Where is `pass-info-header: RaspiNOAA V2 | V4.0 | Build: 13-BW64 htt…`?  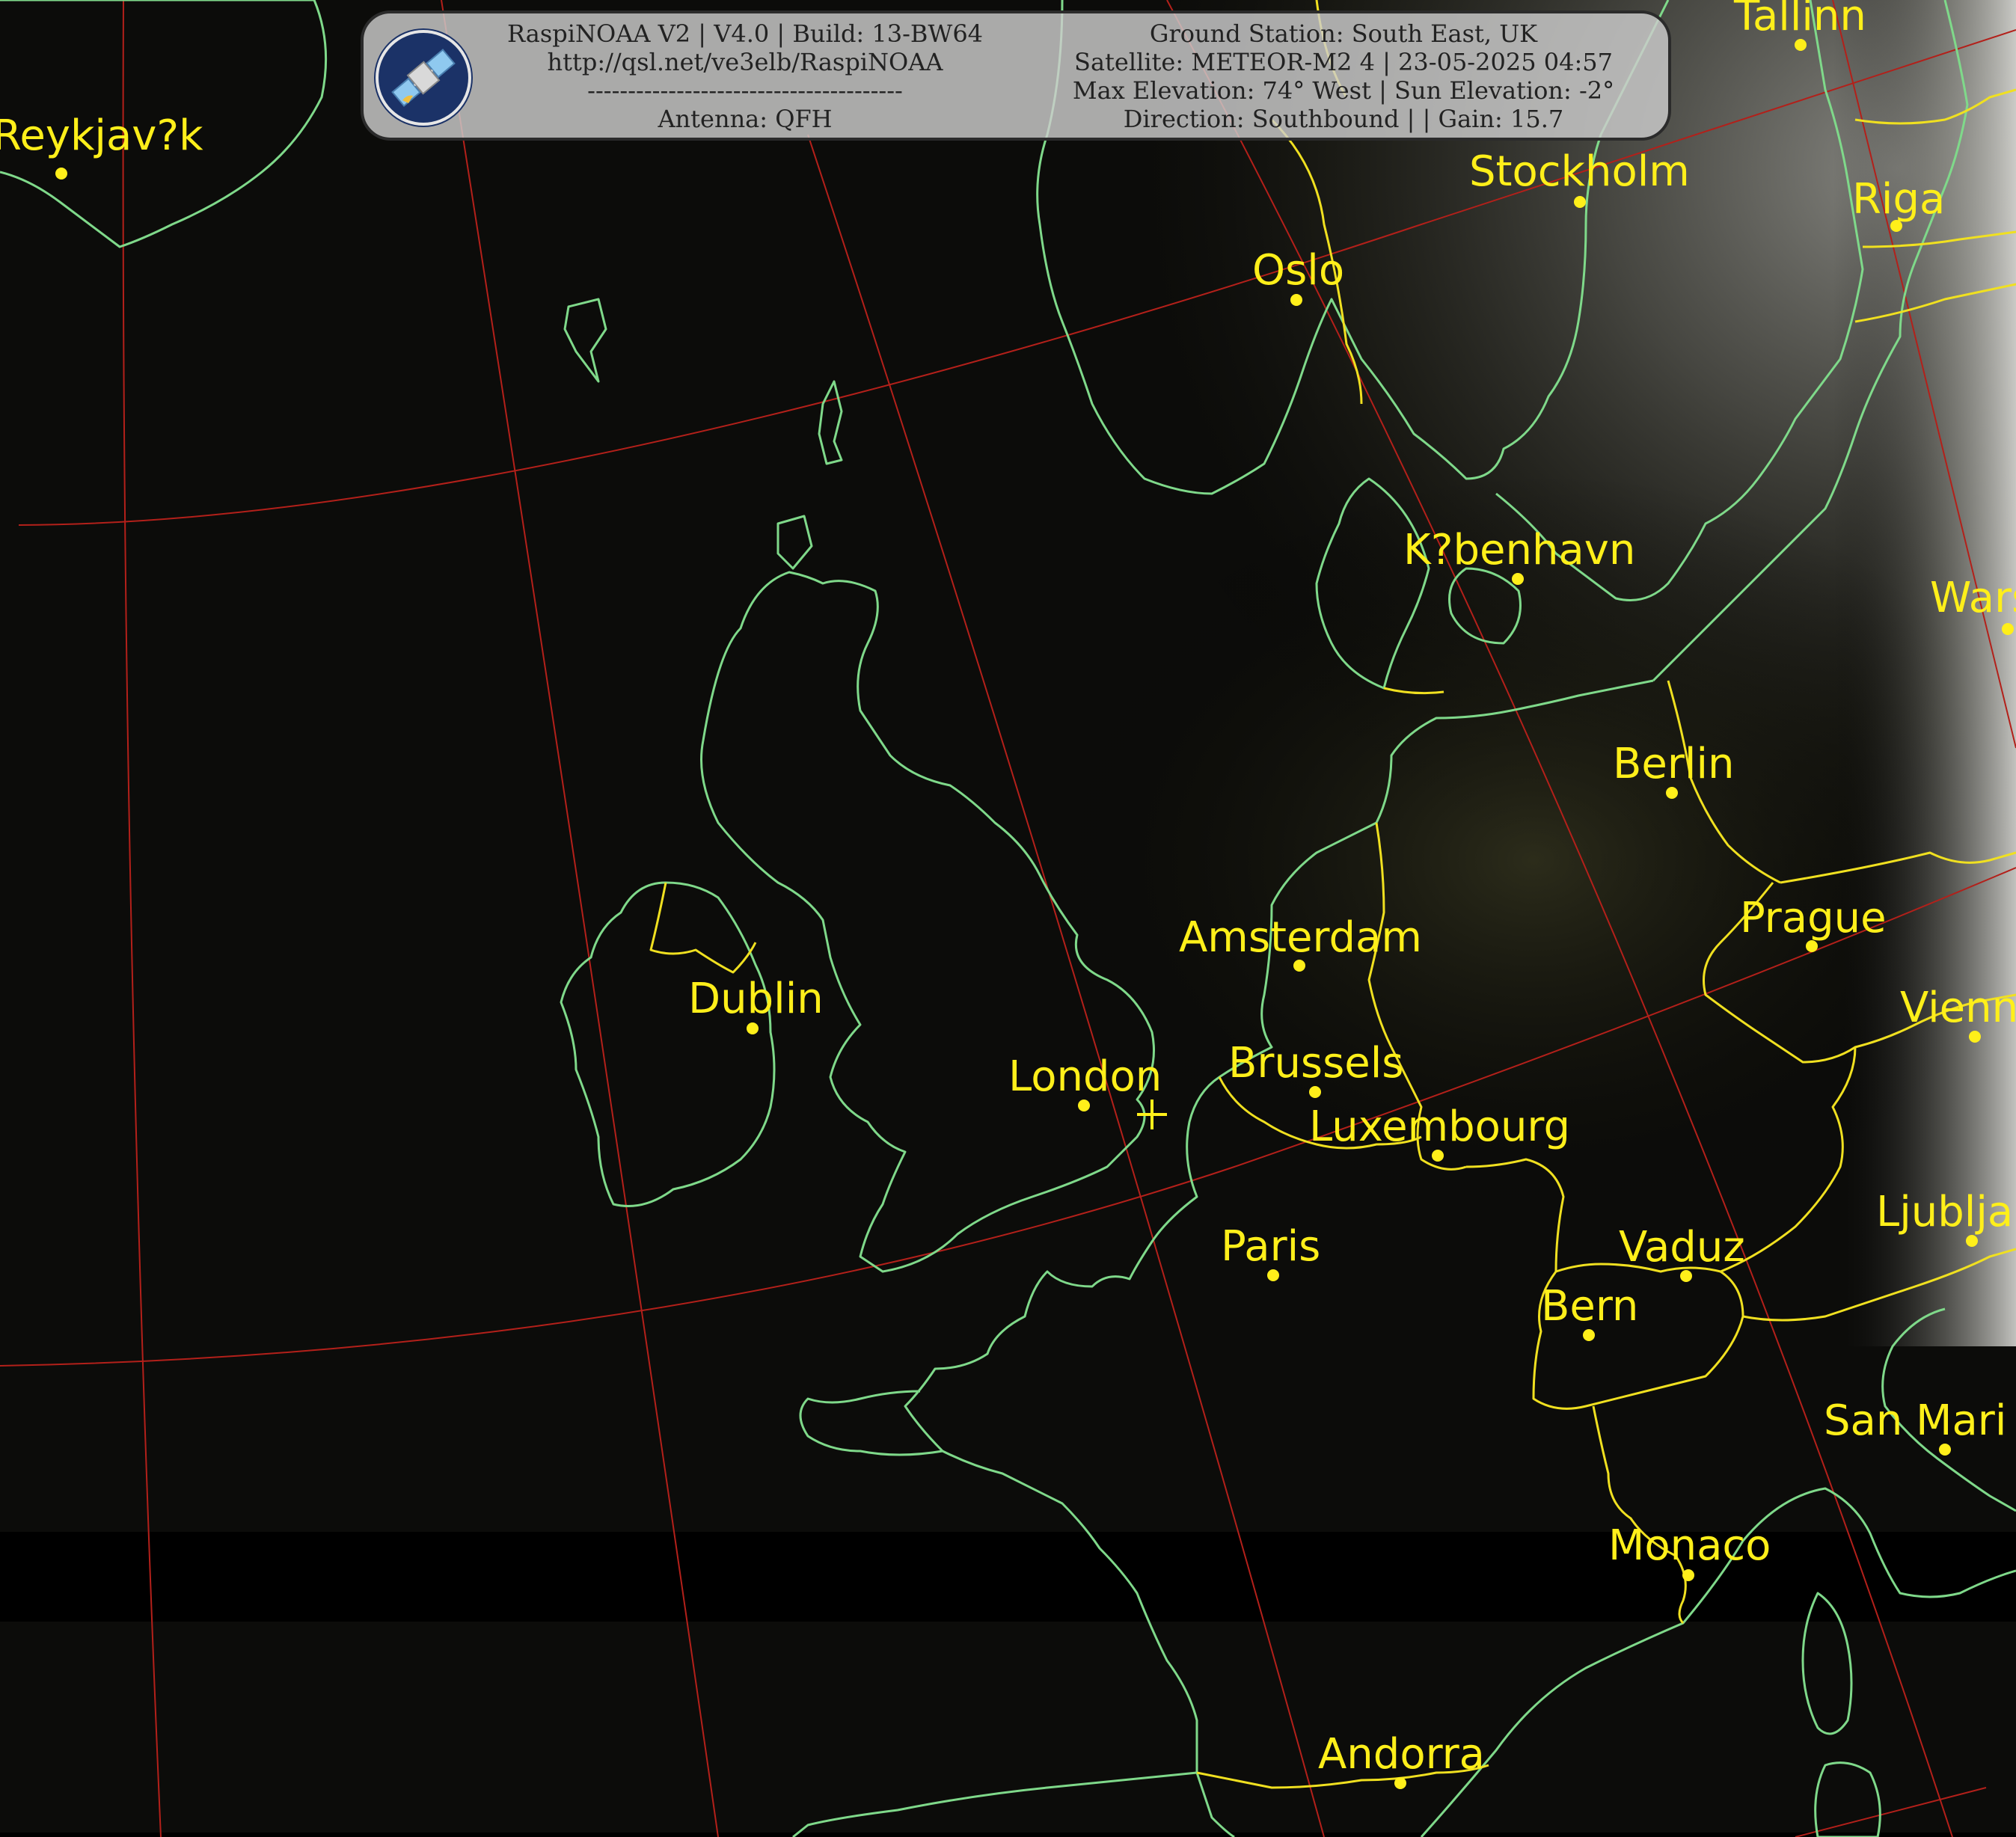
pass-info-header: RaspiNOAA V2 | V4.0 | Build: 13-BW64 htt… is located at coordinates (1016, 75).